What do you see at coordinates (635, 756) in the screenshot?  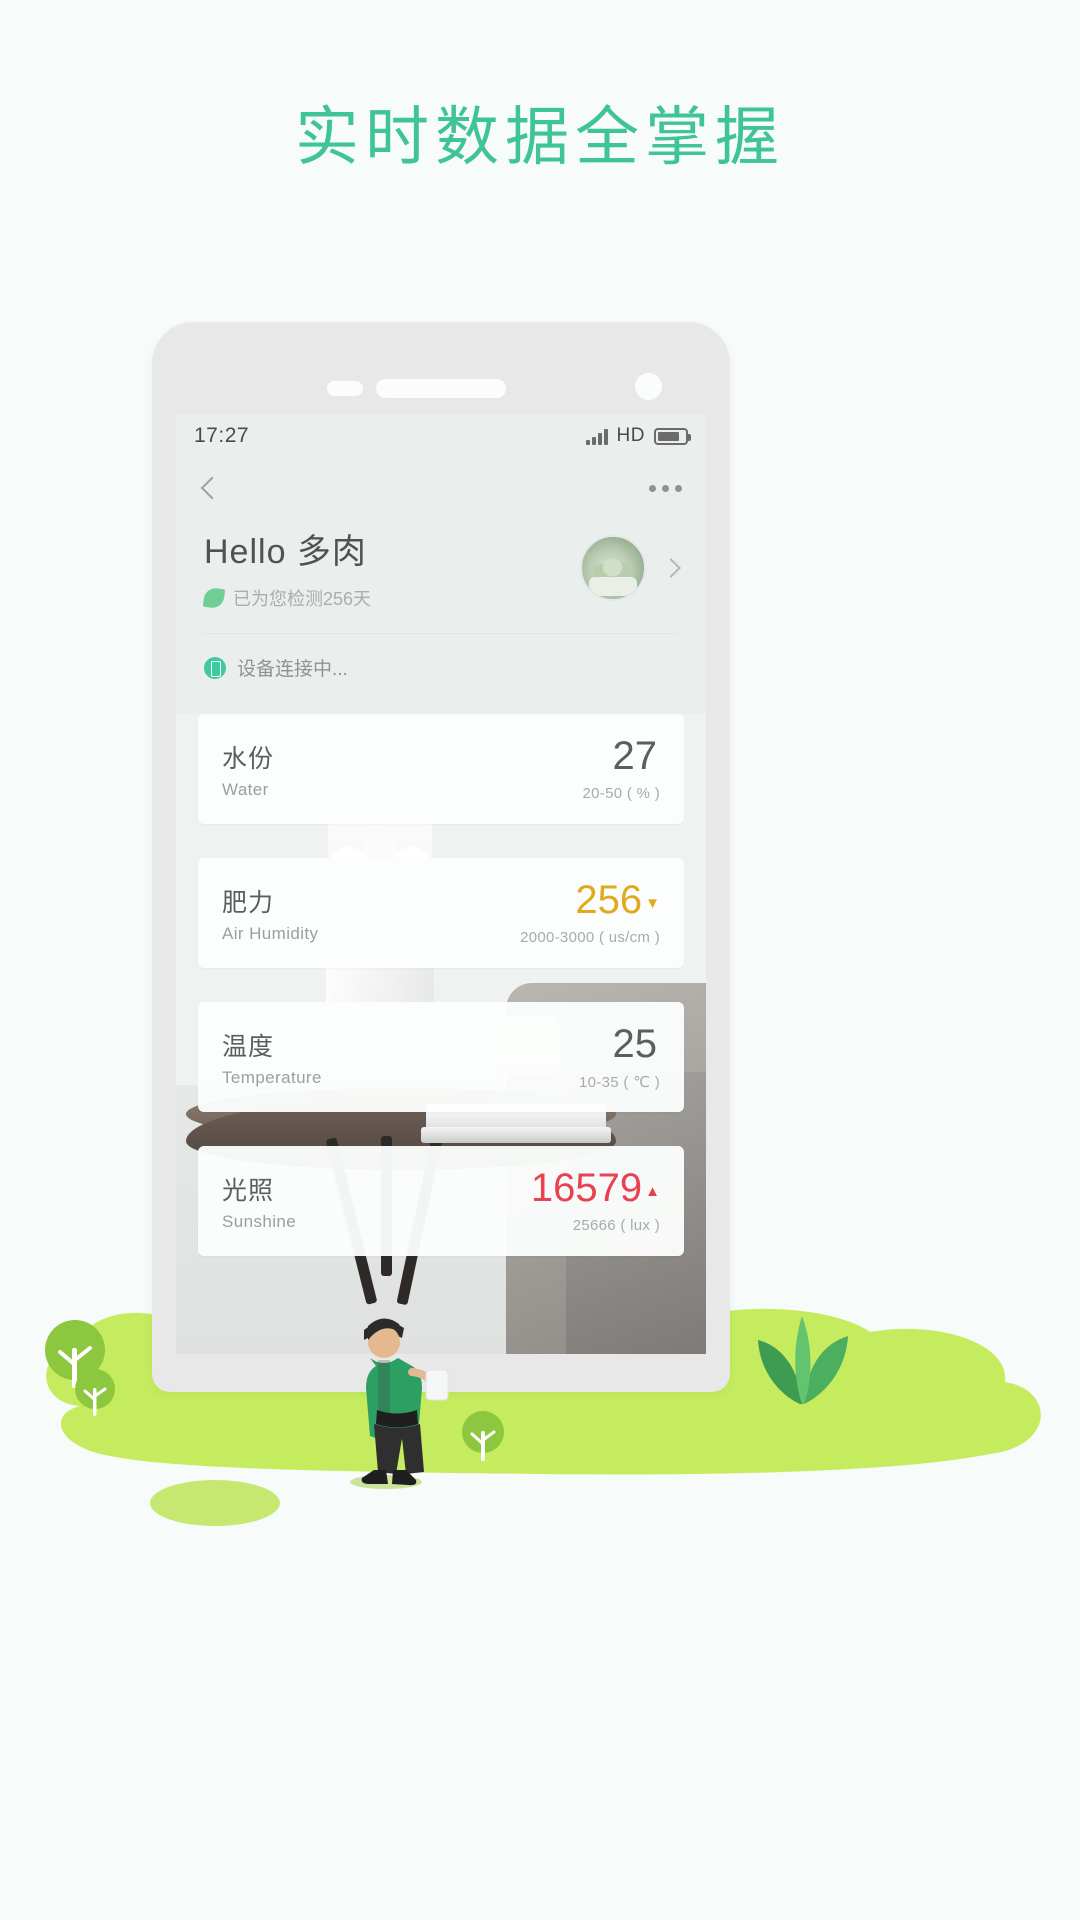 I see `card-value: 27` at bounding box center [635, 756].